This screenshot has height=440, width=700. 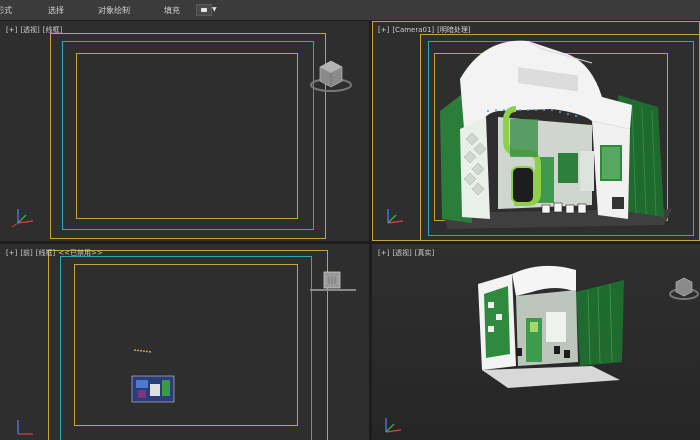 What do you see at coordinates (114, 10) in the screenshot?
I see `ribbon-tab-object-paint: 对象绘制` at bounding box center [114, 10].